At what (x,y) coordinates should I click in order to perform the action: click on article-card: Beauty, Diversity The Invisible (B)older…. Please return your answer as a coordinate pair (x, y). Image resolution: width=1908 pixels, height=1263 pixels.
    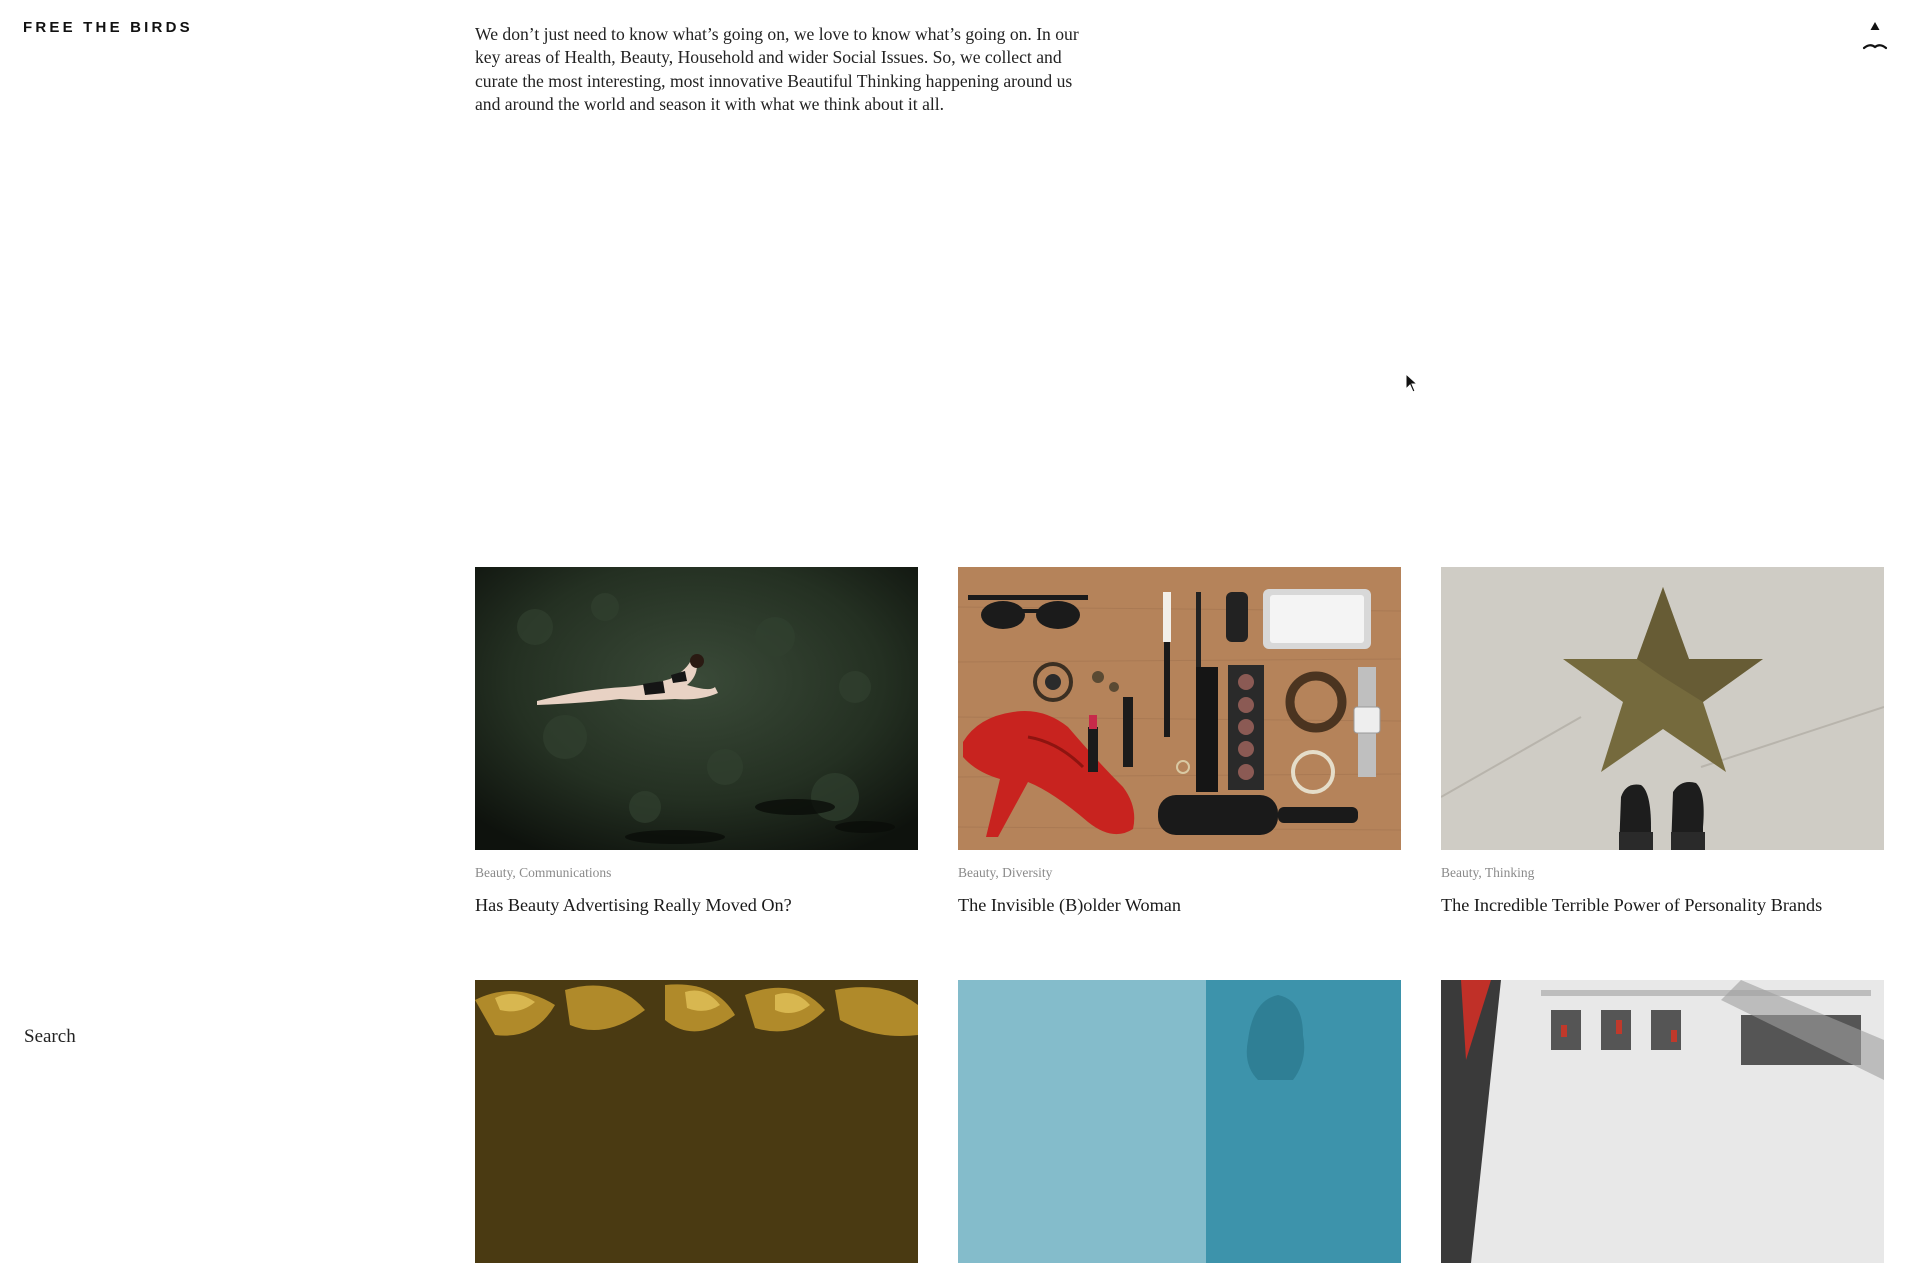
    Looking at the image, I should click on (1179, 741).